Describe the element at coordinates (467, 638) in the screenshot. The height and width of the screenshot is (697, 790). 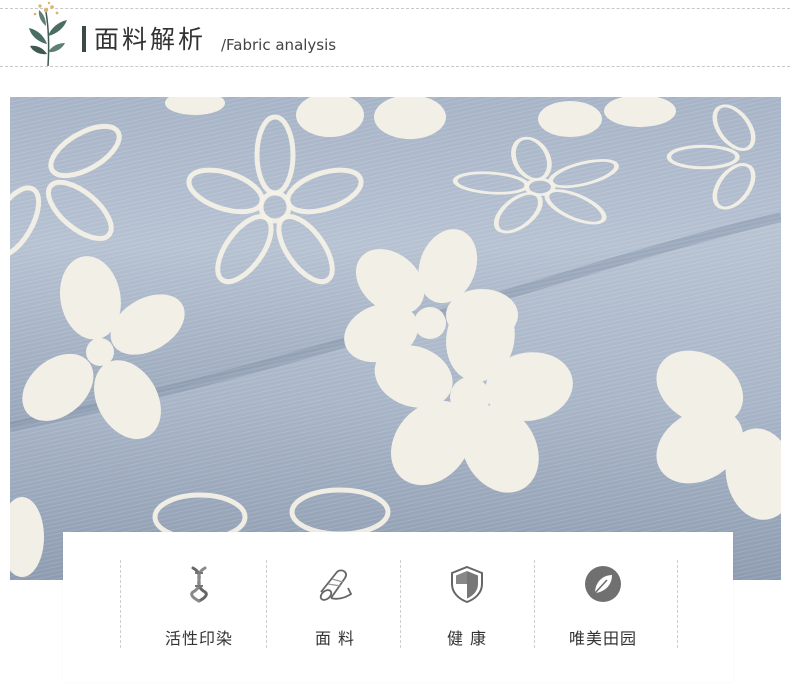
I see `feature-label: 健 康` at that location.